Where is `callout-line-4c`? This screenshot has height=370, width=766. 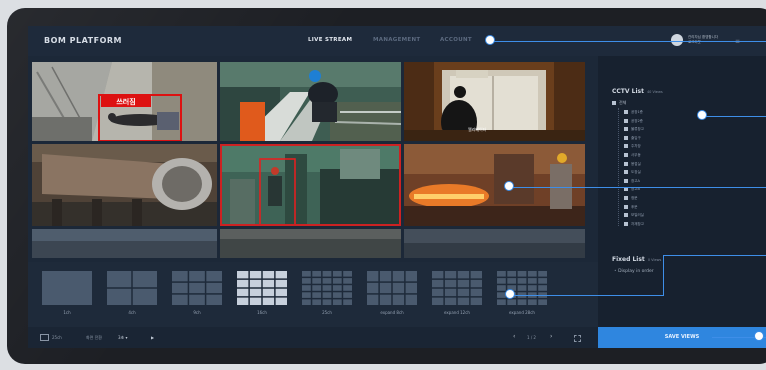 callout-line-4c is located at coordinates (714, 256).